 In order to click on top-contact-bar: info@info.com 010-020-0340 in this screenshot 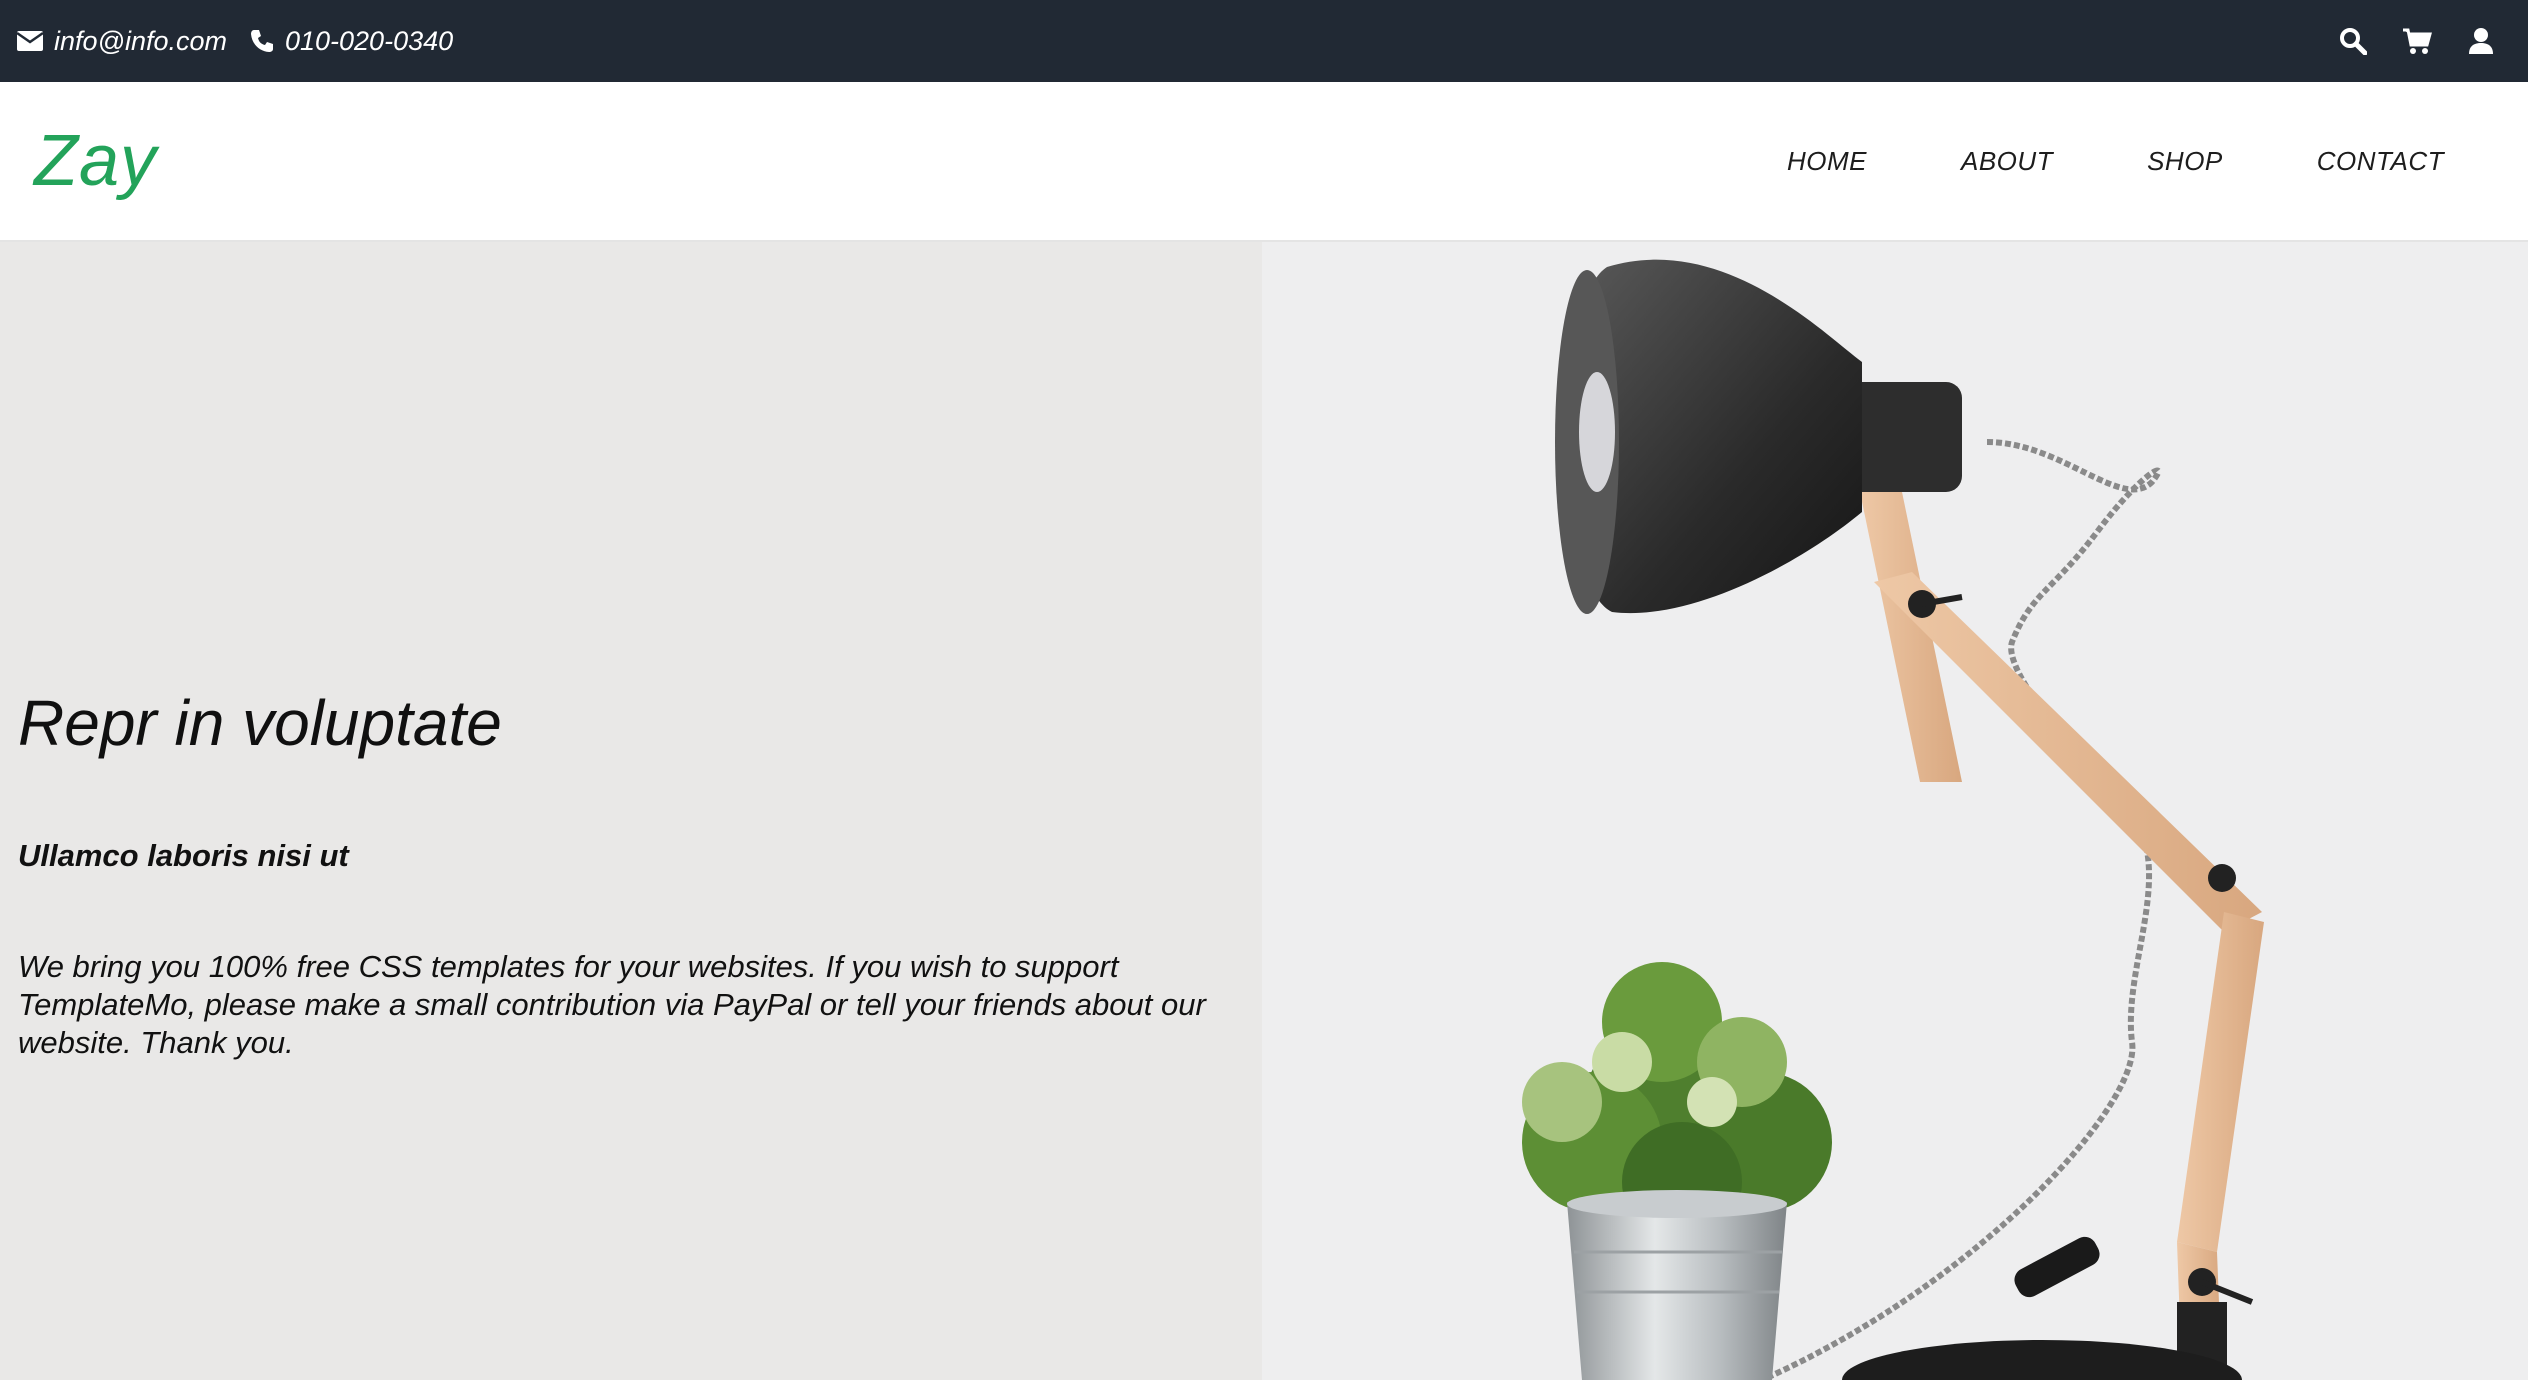, I will do `click(1264, 41)`.